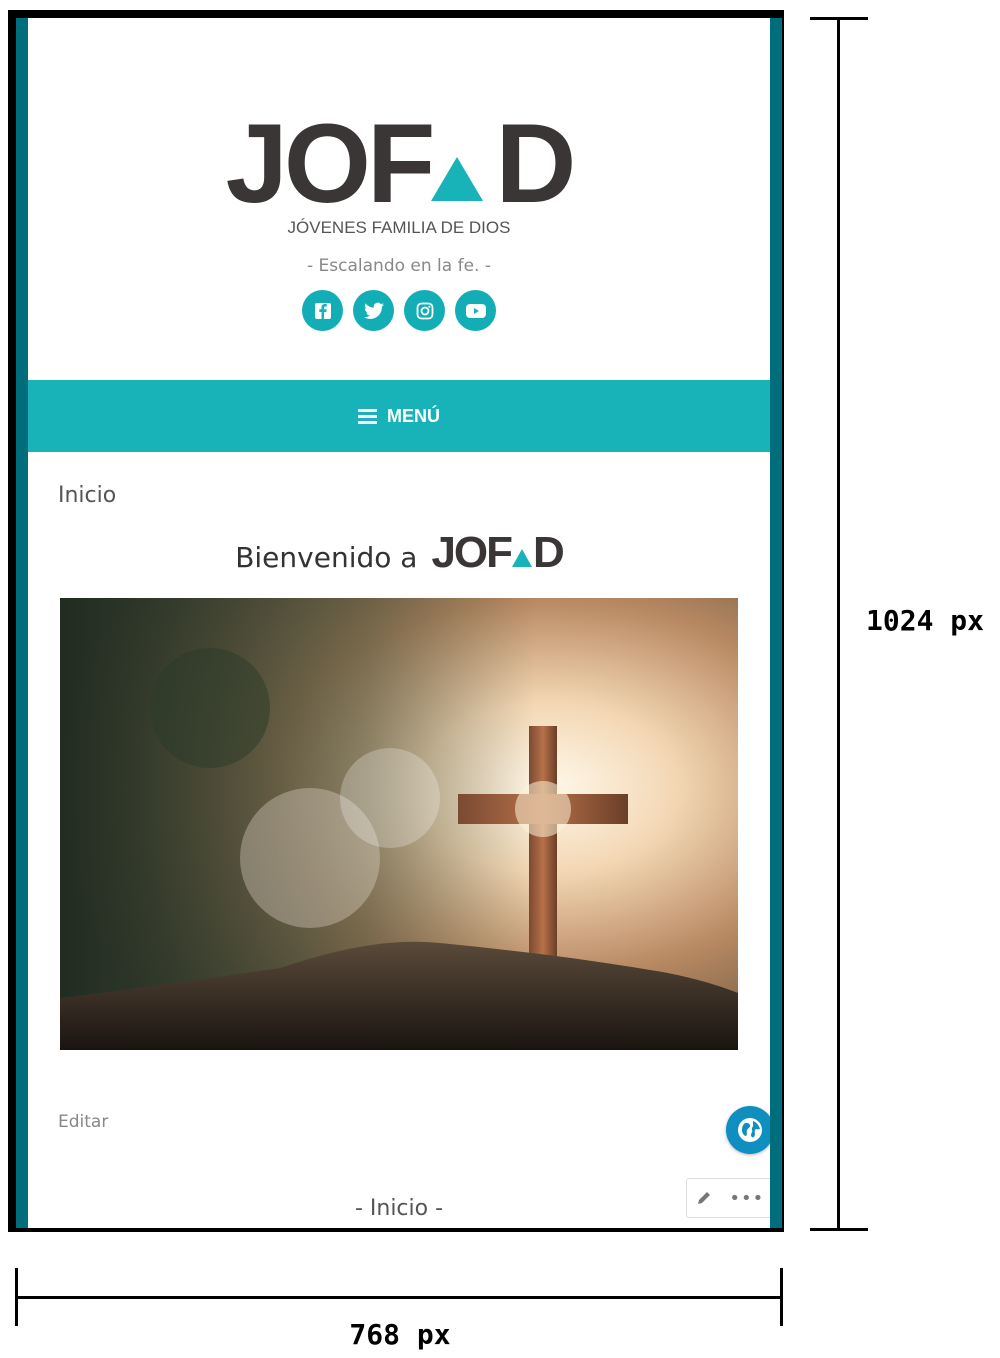 The image size is (1000, 1358). What do you see at coordinates (475, 310) in the screenshot?
I see `youtube-icon` at bounding box center [475, 310].